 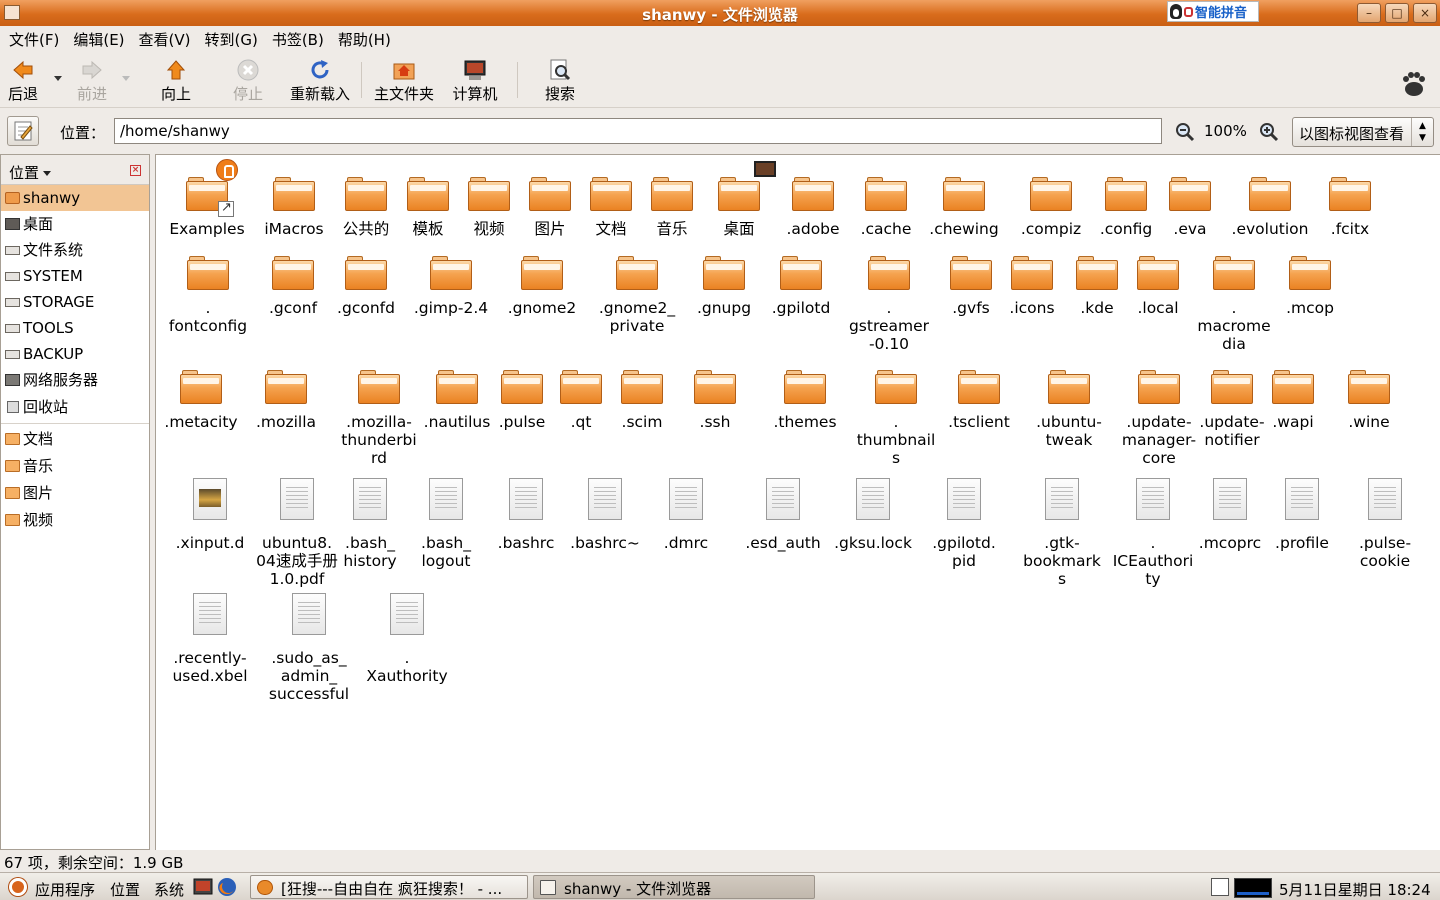 I want to click on menu-view: 查看(V), so click(x=165, y=39).